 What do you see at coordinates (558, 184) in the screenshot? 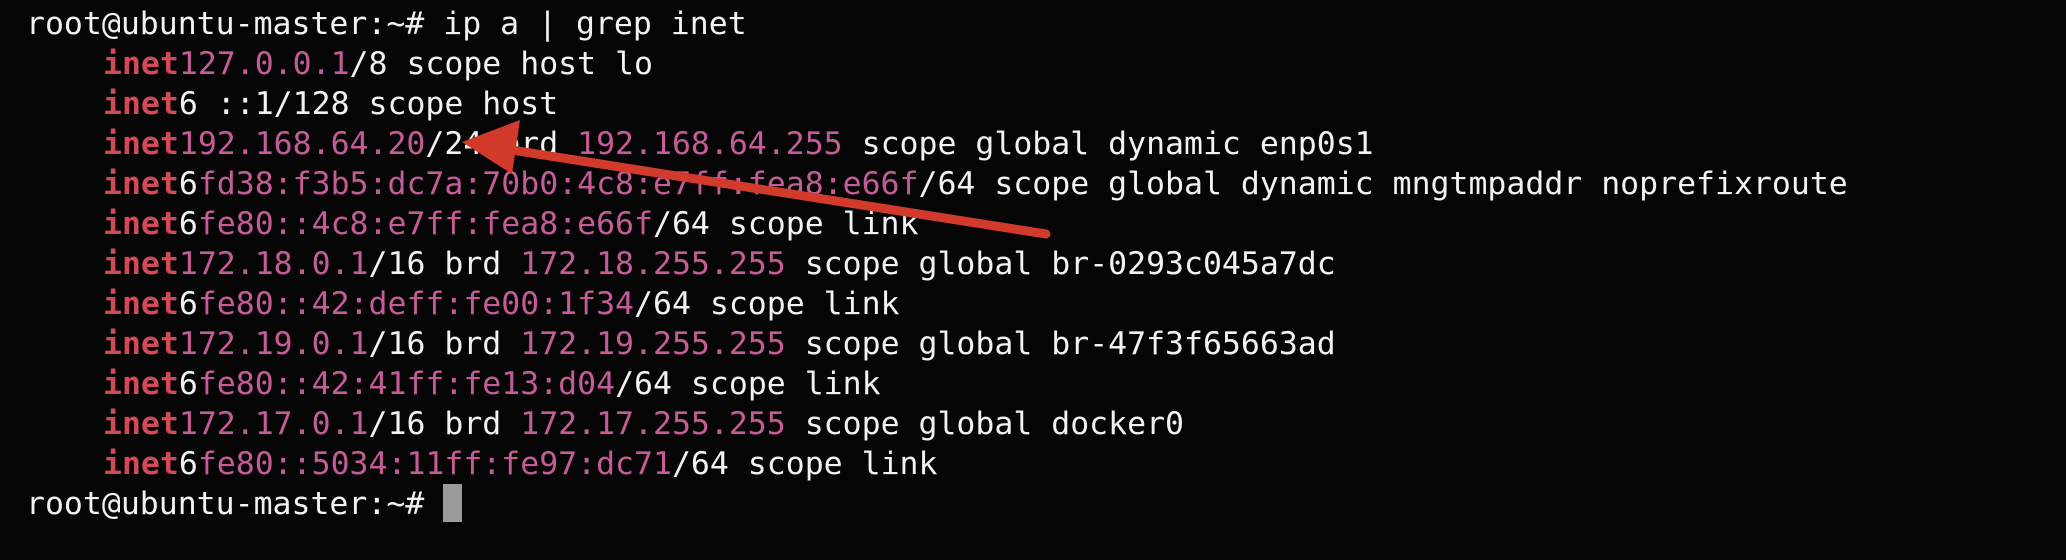
I see `ip-address: fd38:f3b5:dc7a:70b0:4c8:e7ff:fea8:e66f` at bounding box center [558, 184].